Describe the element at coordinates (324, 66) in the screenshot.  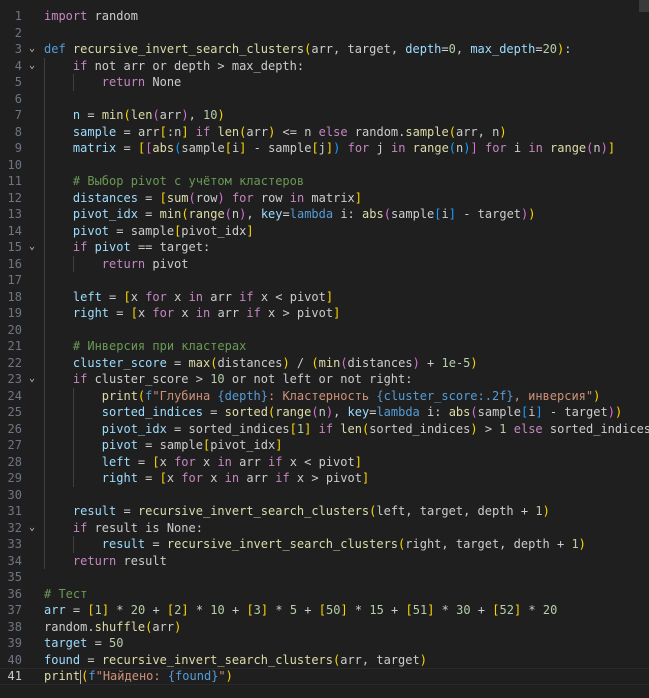
I see `code-line: 4 ⌄ if not arr or depth > max_depth:` at that location.